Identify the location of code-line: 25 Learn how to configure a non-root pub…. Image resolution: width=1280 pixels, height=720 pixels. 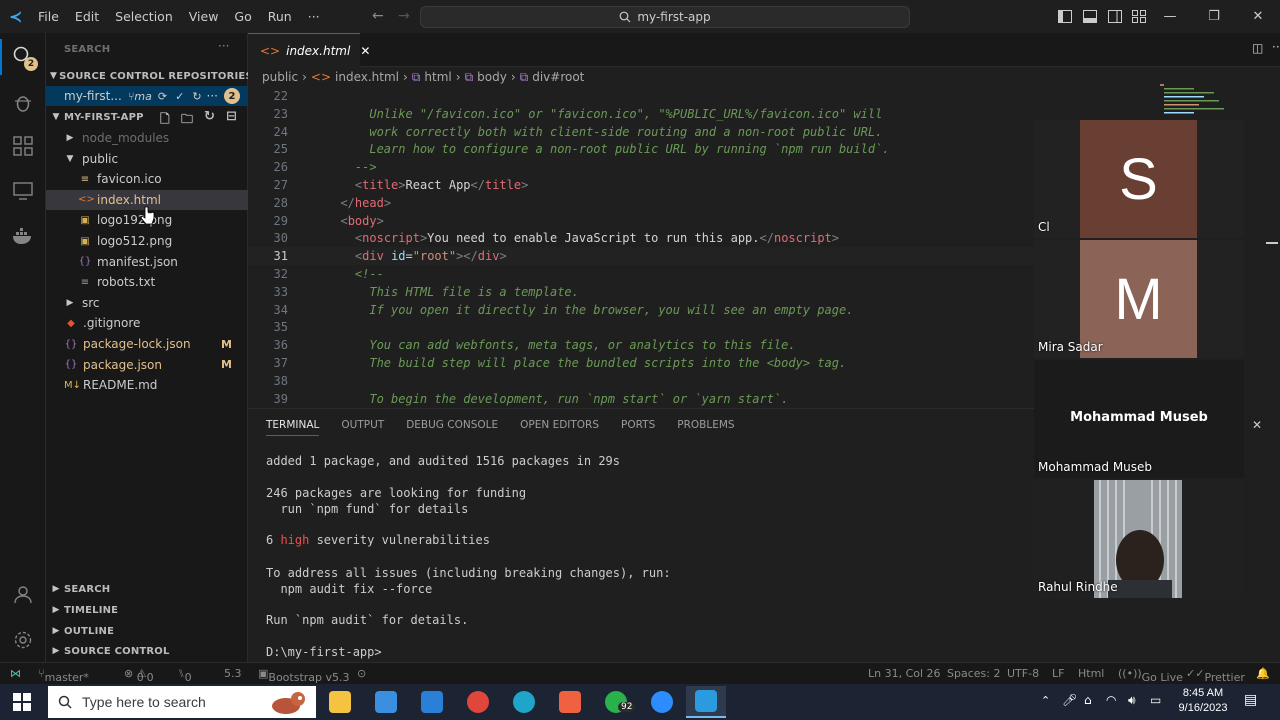
(641, 149).